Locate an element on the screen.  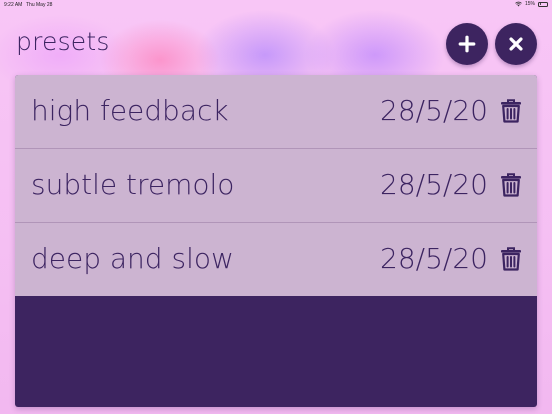
wifi-icon is located at coordinates (518, 4).